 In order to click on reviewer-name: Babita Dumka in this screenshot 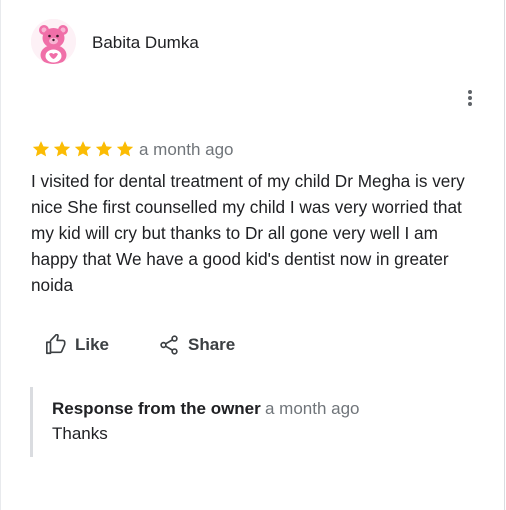, I will do `click(145, 43)`.